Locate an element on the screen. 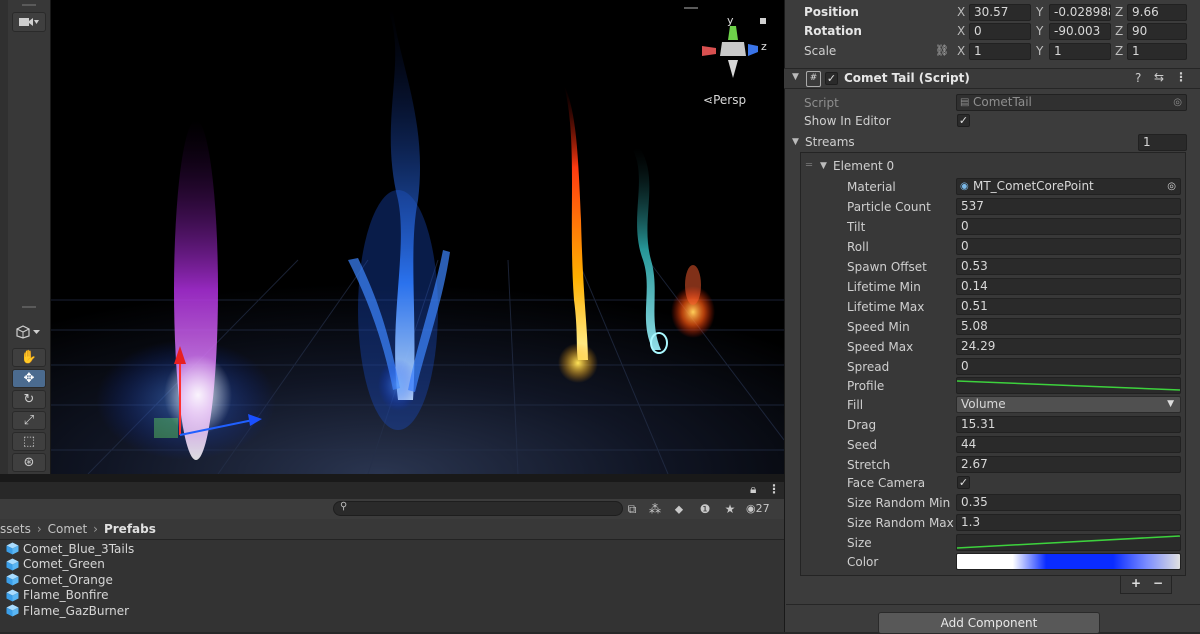 The image size is (1200, 634). tools-grip is located at coordinates (29, 307).